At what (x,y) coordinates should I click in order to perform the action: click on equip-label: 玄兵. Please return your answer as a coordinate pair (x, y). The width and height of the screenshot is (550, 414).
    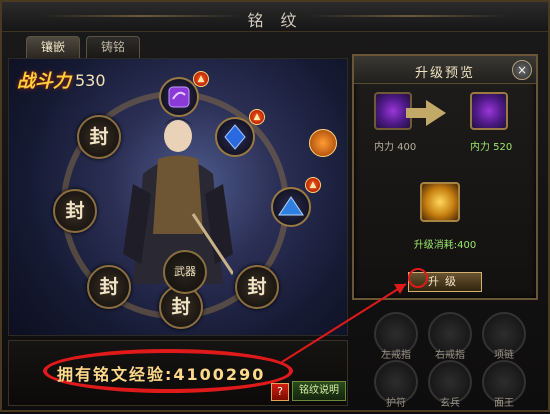
    Looking at the image, I should click on (450, 403).